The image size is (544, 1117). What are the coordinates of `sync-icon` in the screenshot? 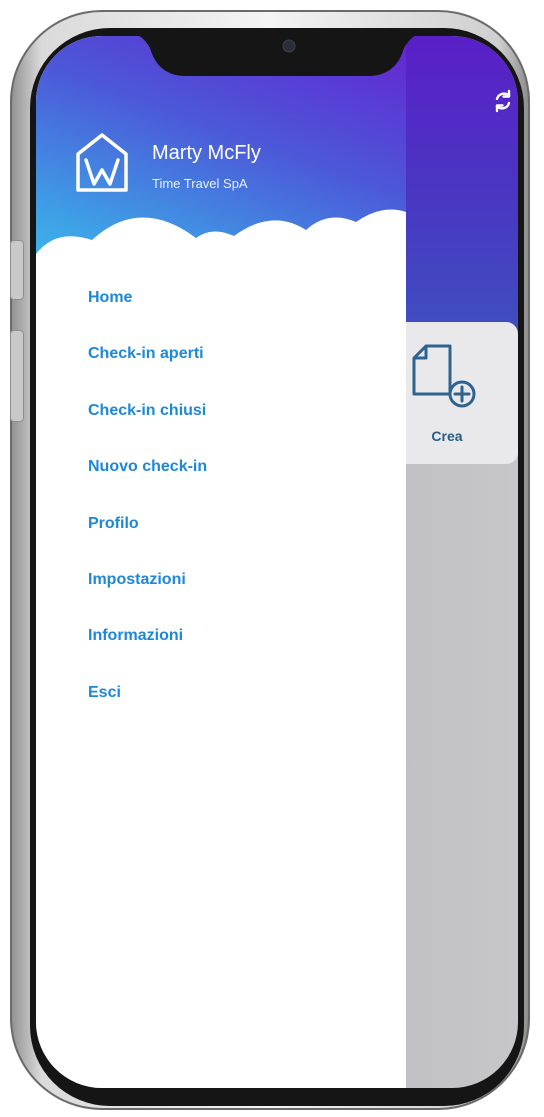 It's located at (503, 101).